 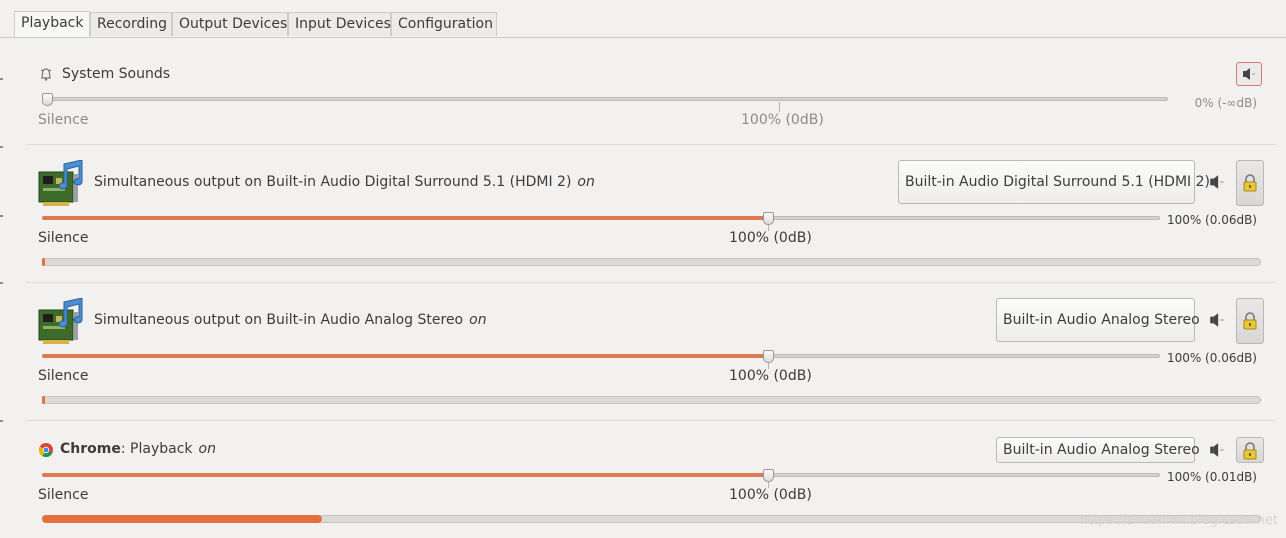 What do you see at coordinates (46, 452) in the screenshot?
I see `chrome-icon` at bounding box center [46, 452].